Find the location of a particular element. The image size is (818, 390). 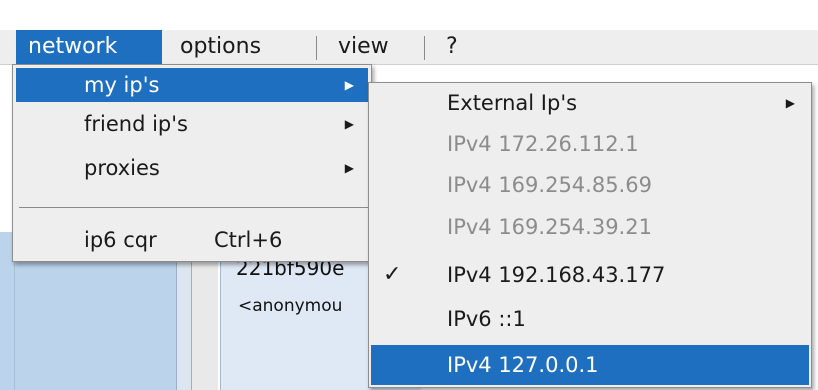

menu-options: options is located at coordinates (235, 47).